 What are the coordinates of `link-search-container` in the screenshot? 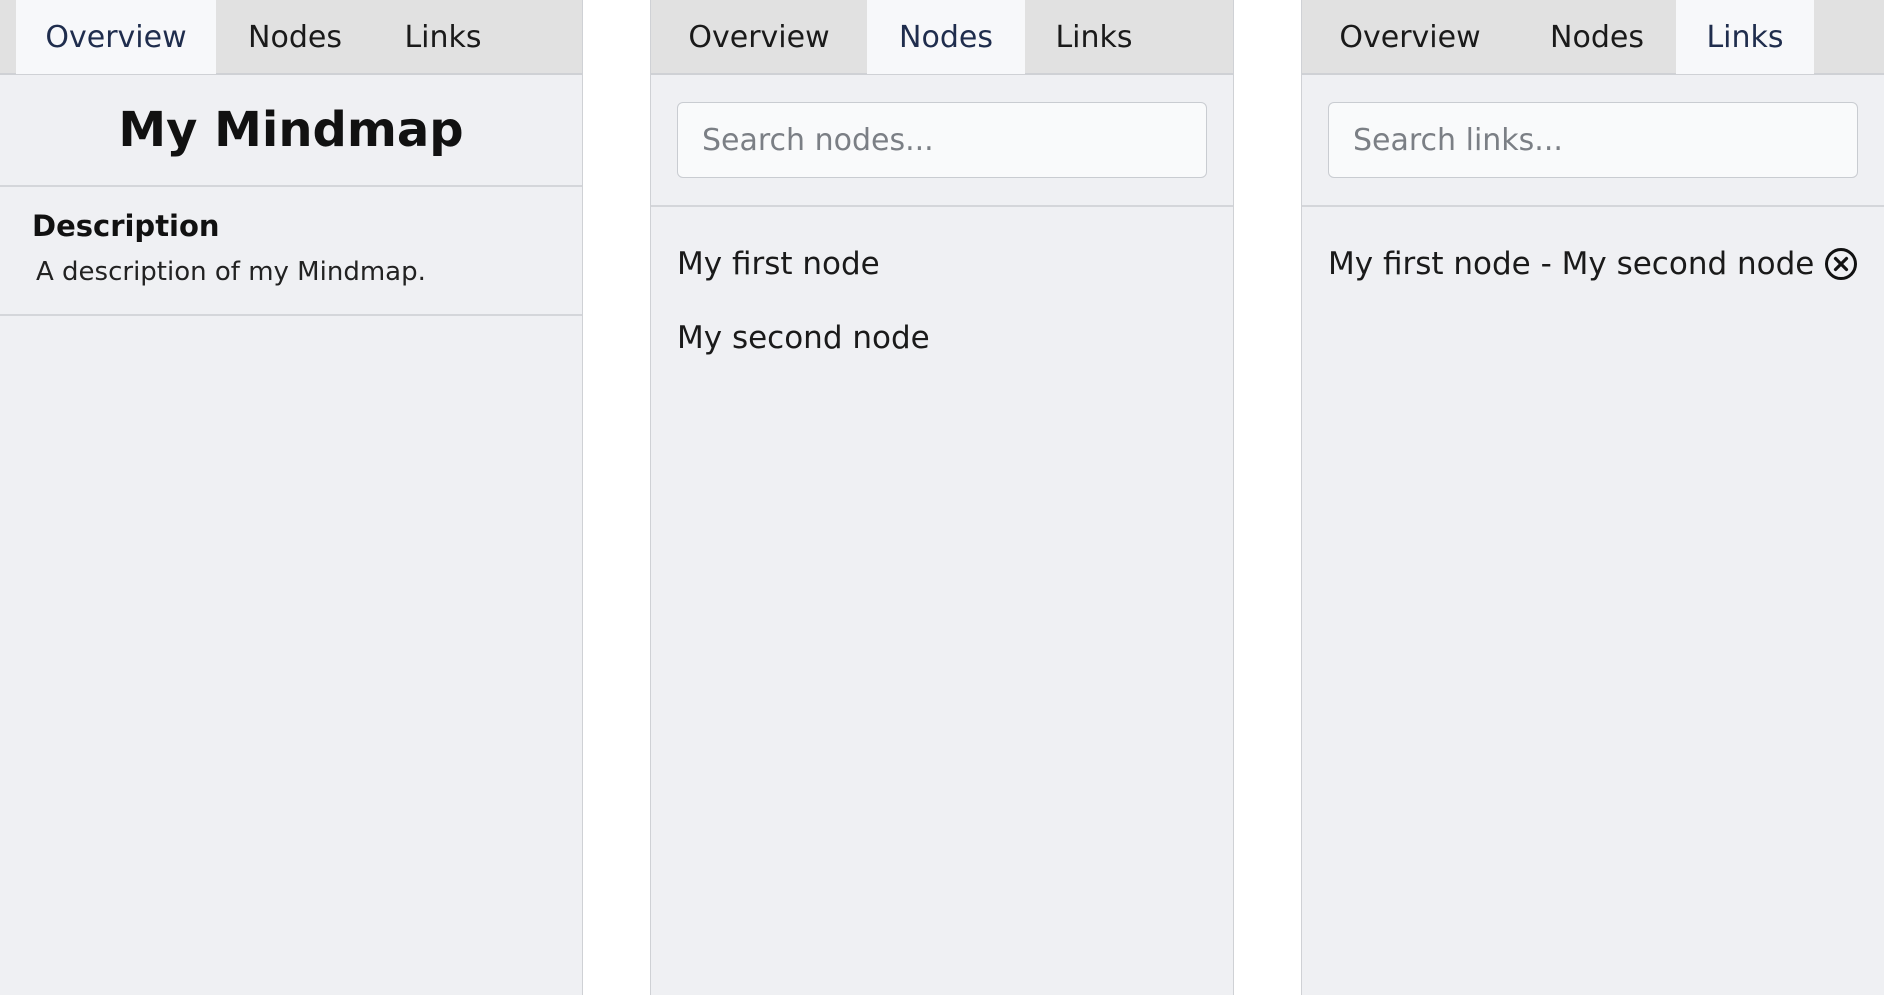 It's located at (1593, 141).